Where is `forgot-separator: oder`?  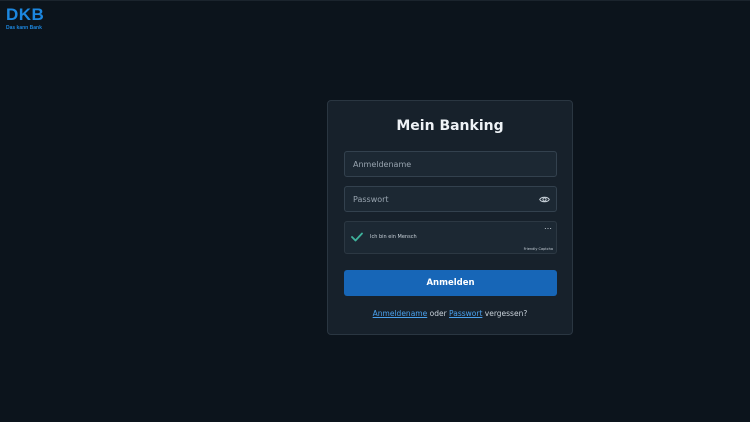
forgot-separator: oder is located at coordinates (438, 313).